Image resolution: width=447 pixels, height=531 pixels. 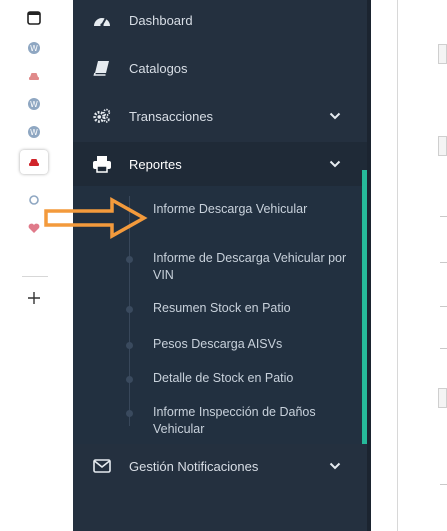 I want to click on cogs-icon, so click(x=102, y=116).